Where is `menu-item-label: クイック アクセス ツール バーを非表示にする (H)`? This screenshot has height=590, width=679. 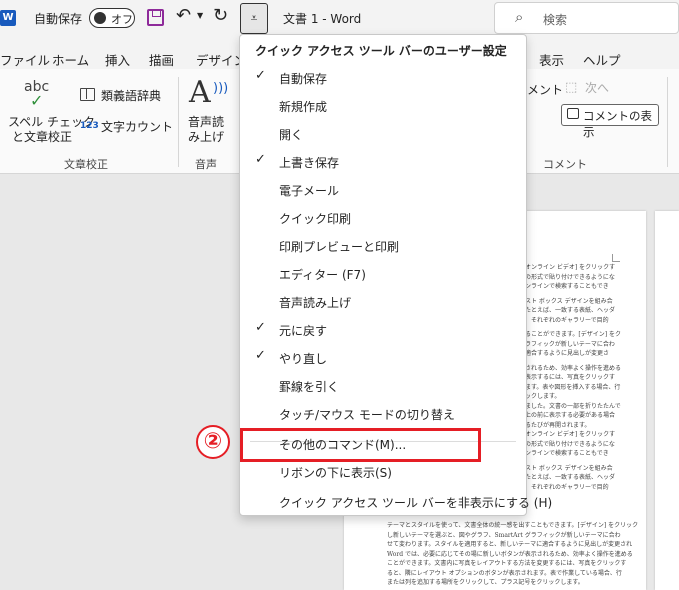
menu-item-label: クイック アクセス ツール バーを非表示にする (H) is located at coordinates (416, 503).